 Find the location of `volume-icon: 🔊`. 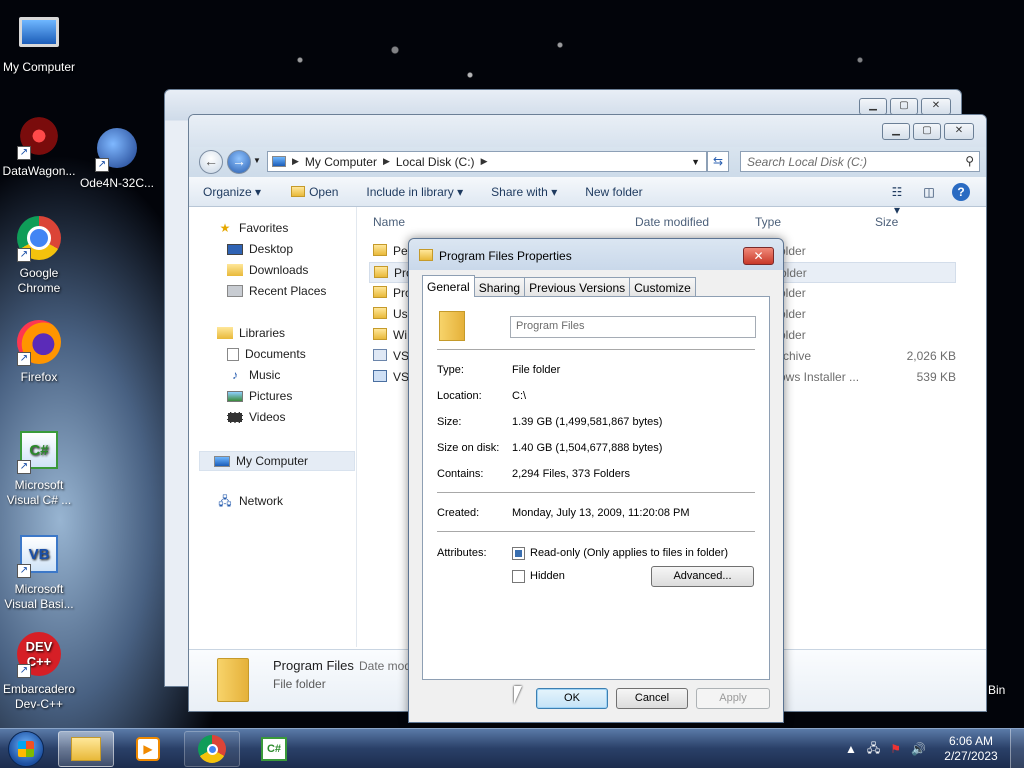

volume-icon: 🔊 is located at coordinates (918, 749).